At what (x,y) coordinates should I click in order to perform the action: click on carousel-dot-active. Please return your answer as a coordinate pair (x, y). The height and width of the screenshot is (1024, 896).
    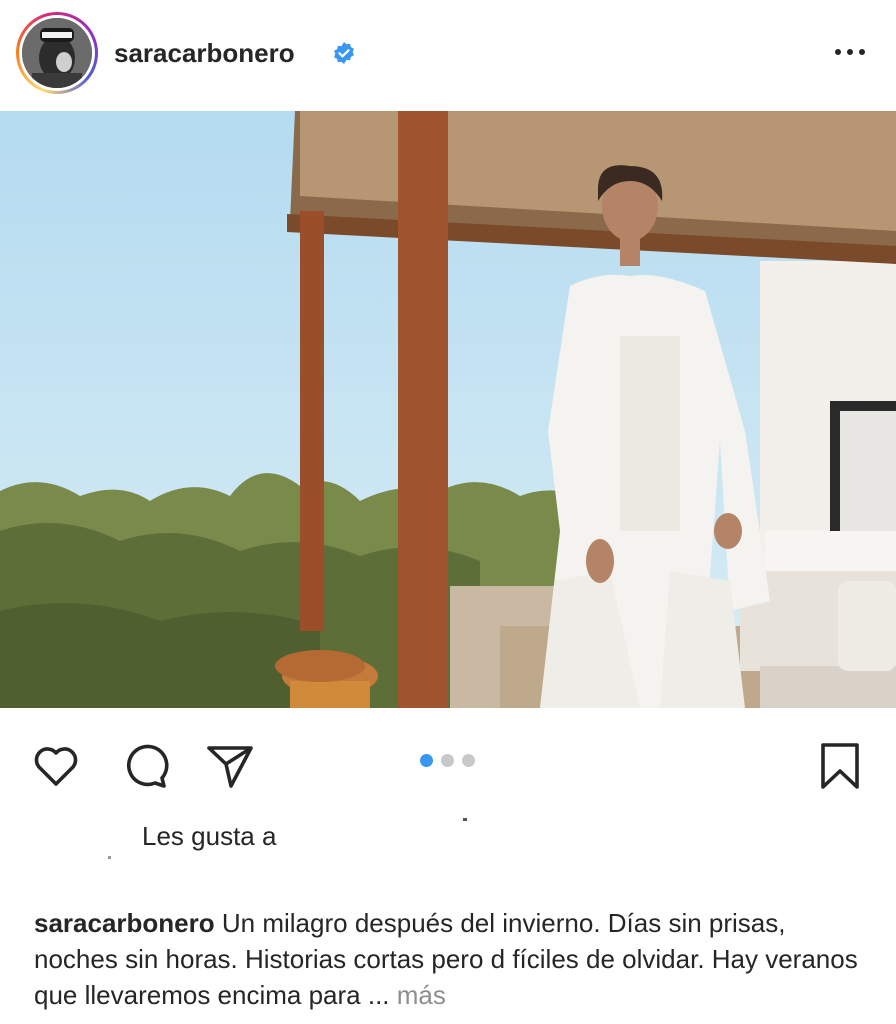
    Looking at the image, I should click on (426, 760).